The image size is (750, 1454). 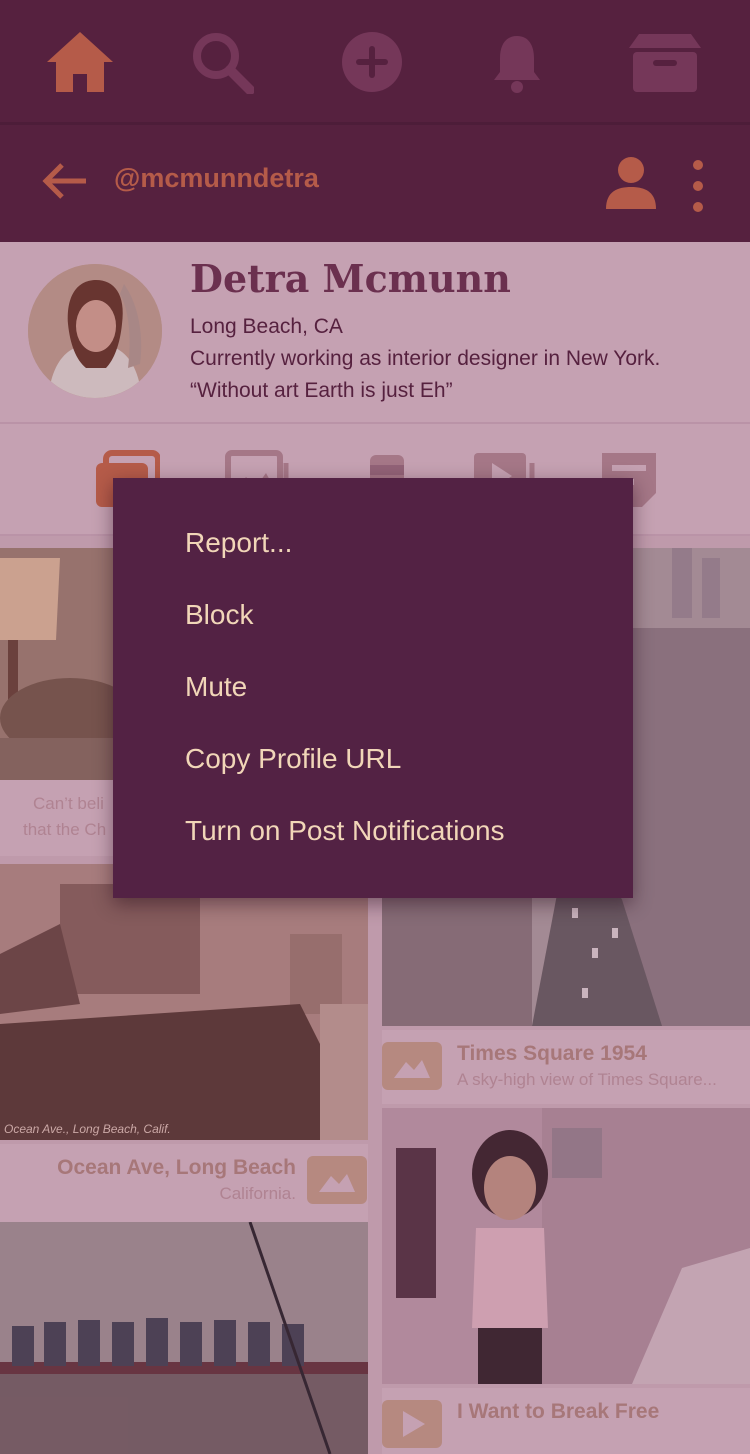 What do you see at coordinates (219, 615) in the screenshot?
I see `menu-item-block: Block` at bounding box center [219, 615].